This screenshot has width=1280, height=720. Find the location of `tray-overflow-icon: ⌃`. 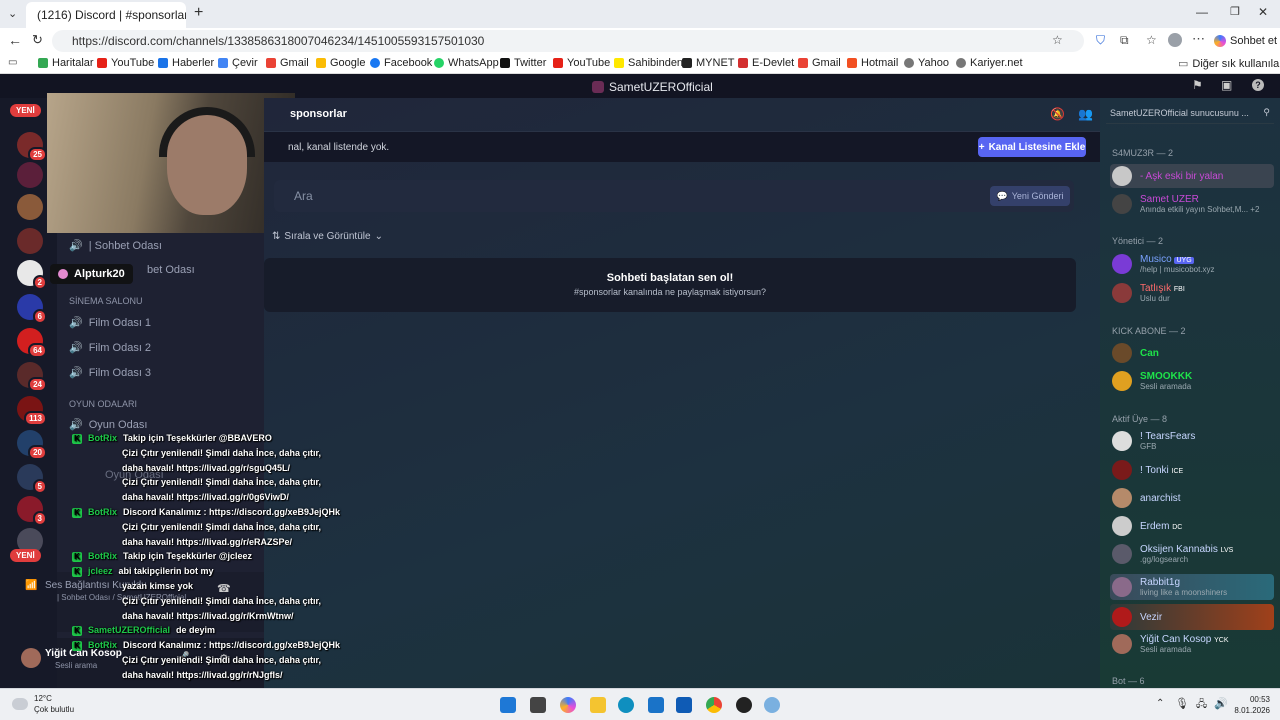

tray-overflow-icon: ⌃ is located at coordinates (1160, 703).